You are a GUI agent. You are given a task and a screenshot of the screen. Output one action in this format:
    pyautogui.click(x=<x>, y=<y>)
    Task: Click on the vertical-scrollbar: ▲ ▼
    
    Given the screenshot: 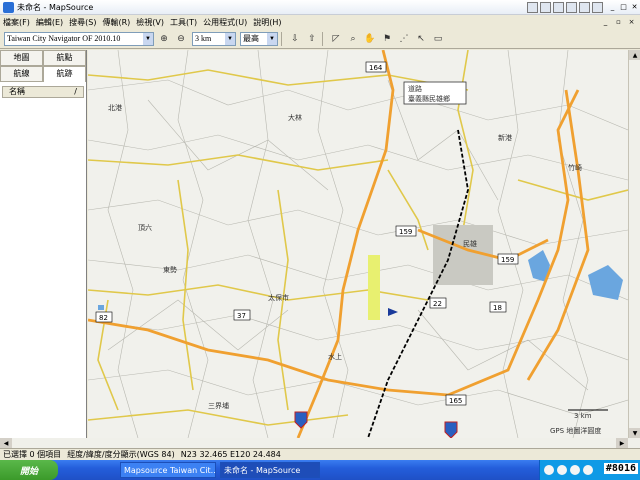 What is the action you would take?
    pyautogui.click(x=634, y=244)
    